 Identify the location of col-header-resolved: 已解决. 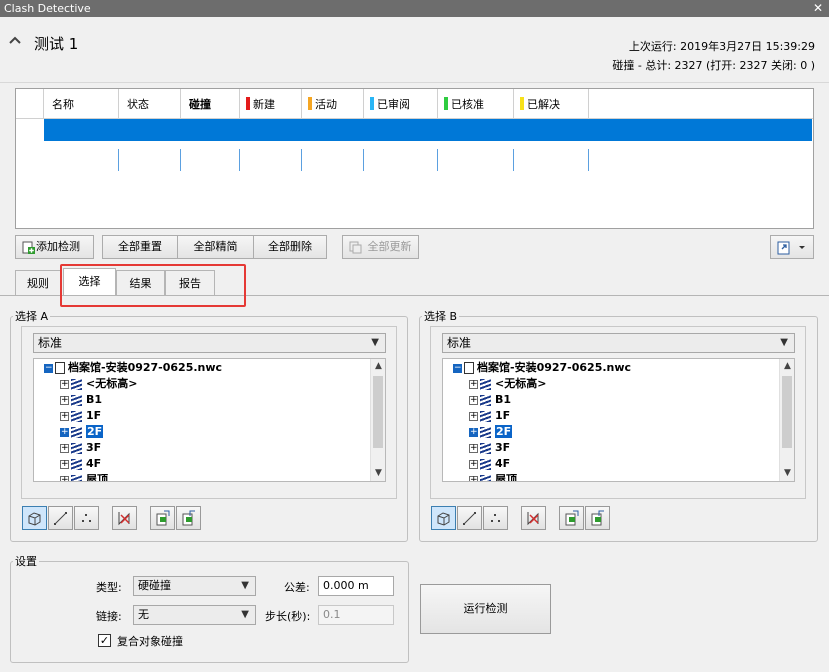
(551, 104).